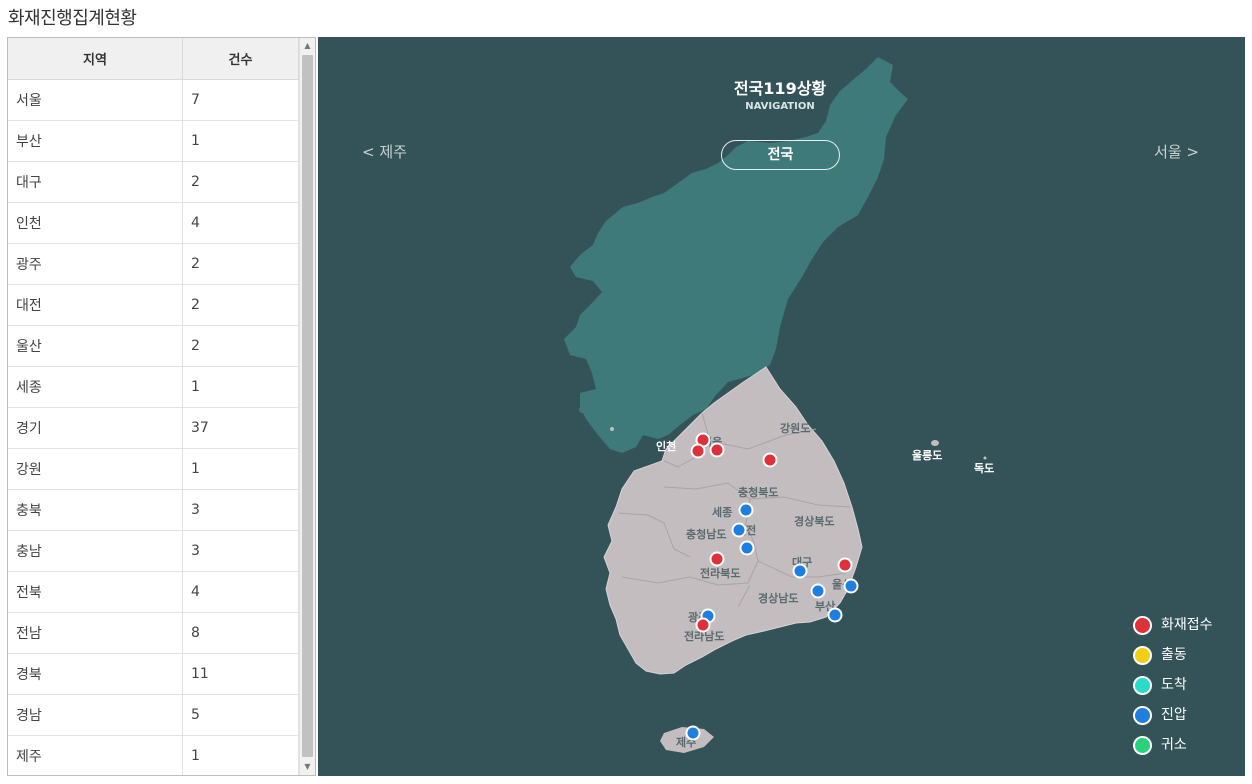 This screenshot has width=1252, height=784. I want to click on table-scrollbar: ▲ ▼, so click(307, 406).